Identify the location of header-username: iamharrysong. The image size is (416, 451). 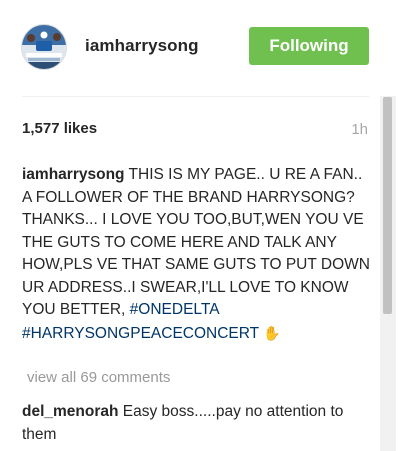
(142, 46).